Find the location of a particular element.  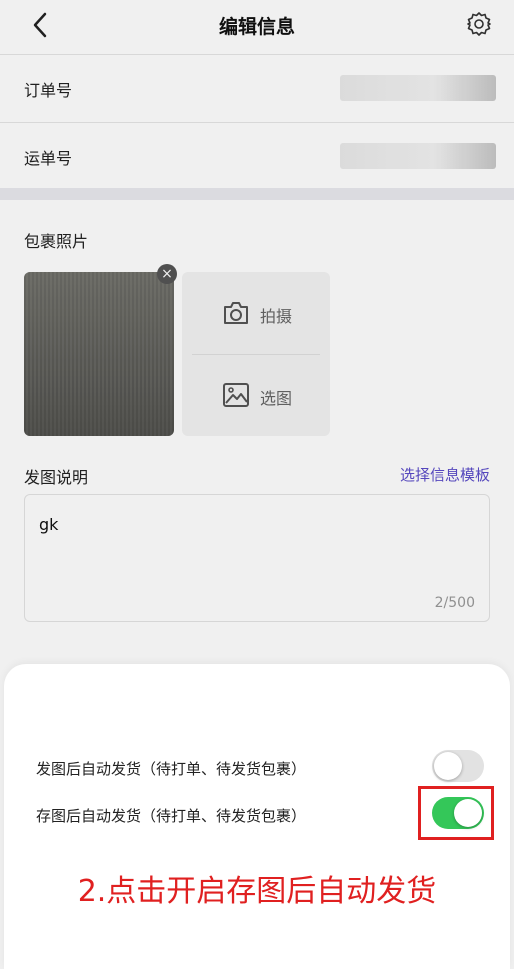

auto-ship-after-send-label: 发图后自动发货（待打单、待发货包裹） is located at coordinates (171, 769).